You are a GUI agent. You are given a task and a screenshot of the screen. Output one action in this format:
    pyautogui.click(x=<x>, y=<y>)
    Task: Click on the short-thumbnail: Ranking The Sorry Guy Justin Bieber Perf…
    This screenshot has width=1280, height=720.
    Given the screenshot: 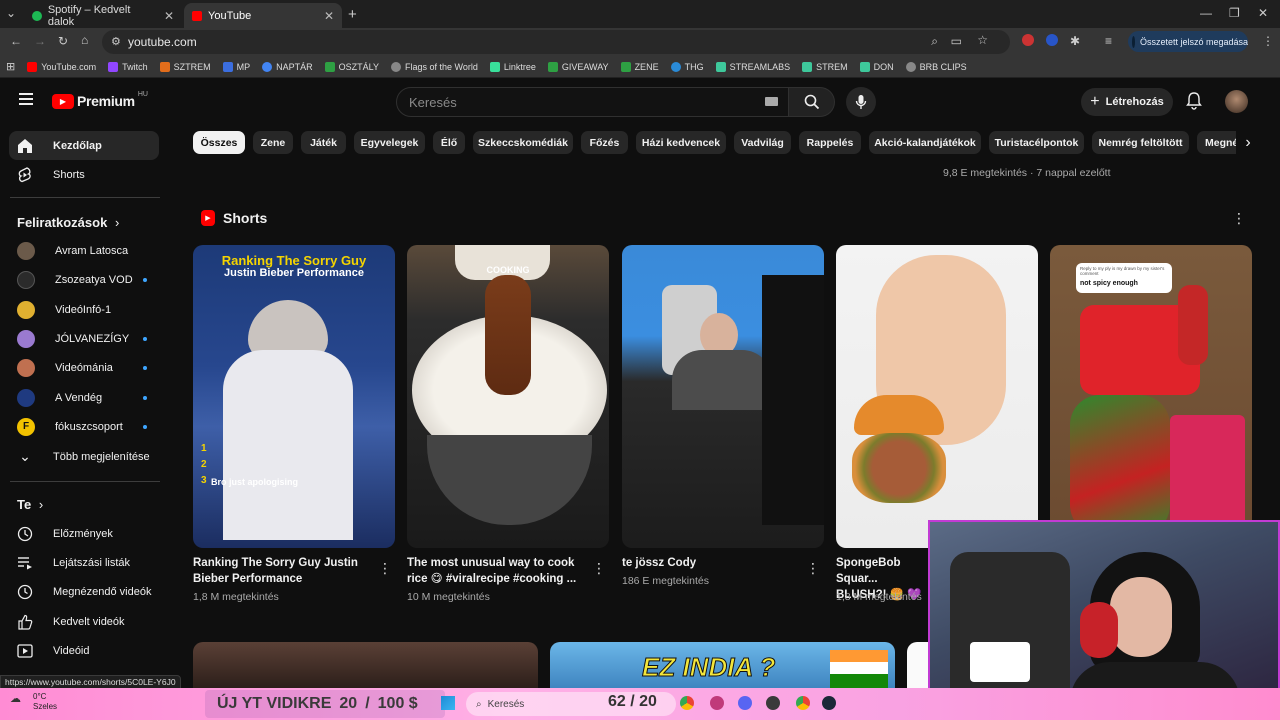 What is the action you would take?
    pyautogui.click(x=294, y=396)
    